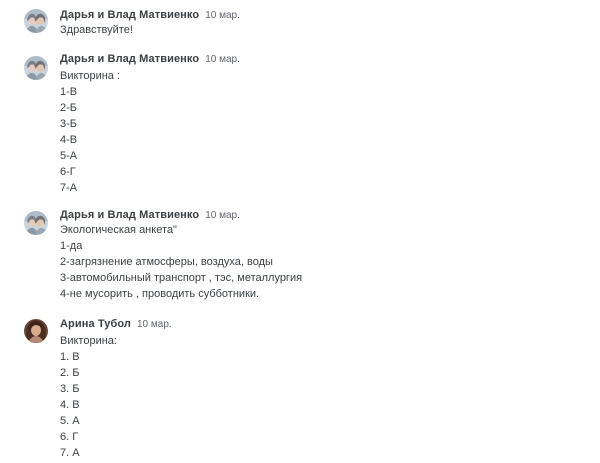  I want to click on comment-line: 2-Б, so click(68, 108).